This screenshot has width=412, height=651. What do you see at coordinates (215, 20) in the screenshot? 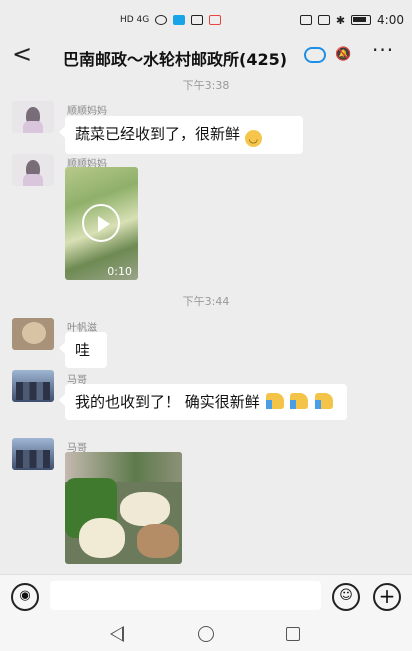
I see `app-red-icon` at bounding box center [215, 20].